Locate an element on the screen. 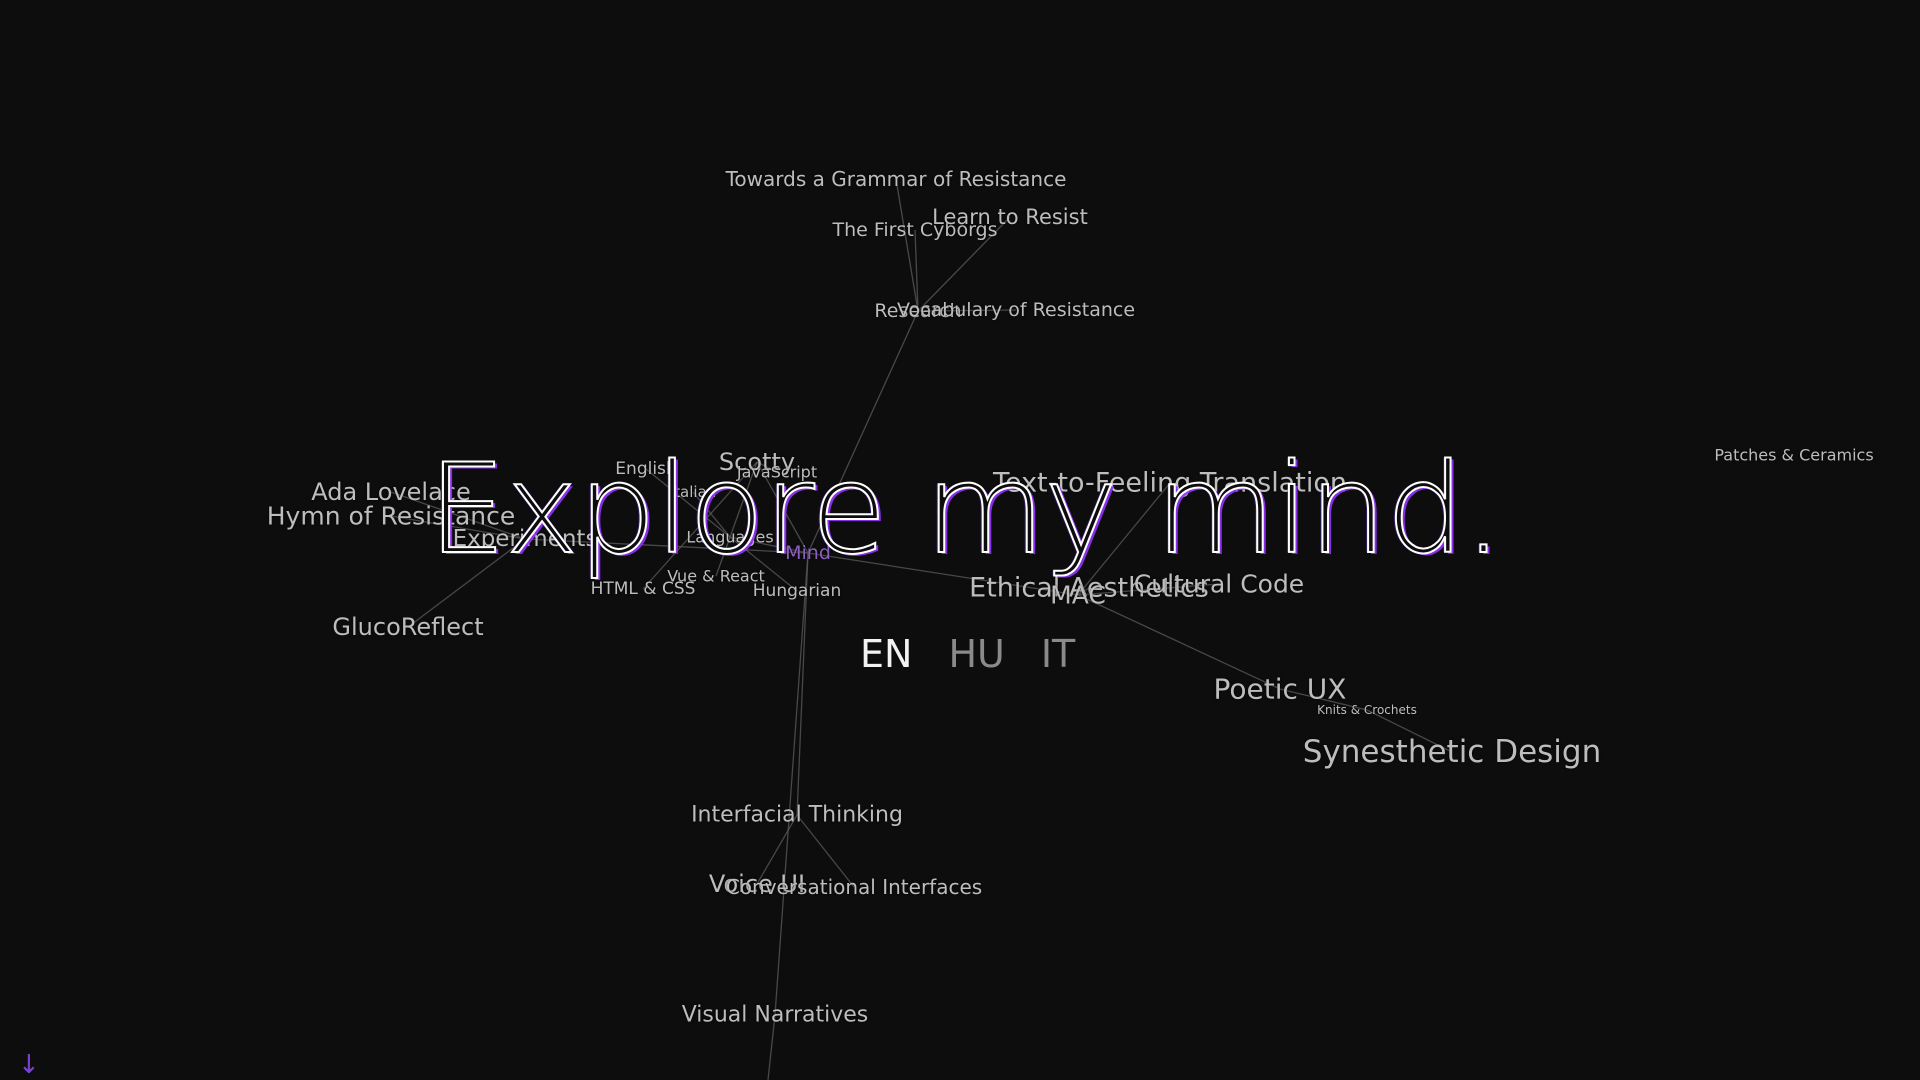  graph-node-poetic-ux: Poetic UX is located at coordinates (1280, 689).